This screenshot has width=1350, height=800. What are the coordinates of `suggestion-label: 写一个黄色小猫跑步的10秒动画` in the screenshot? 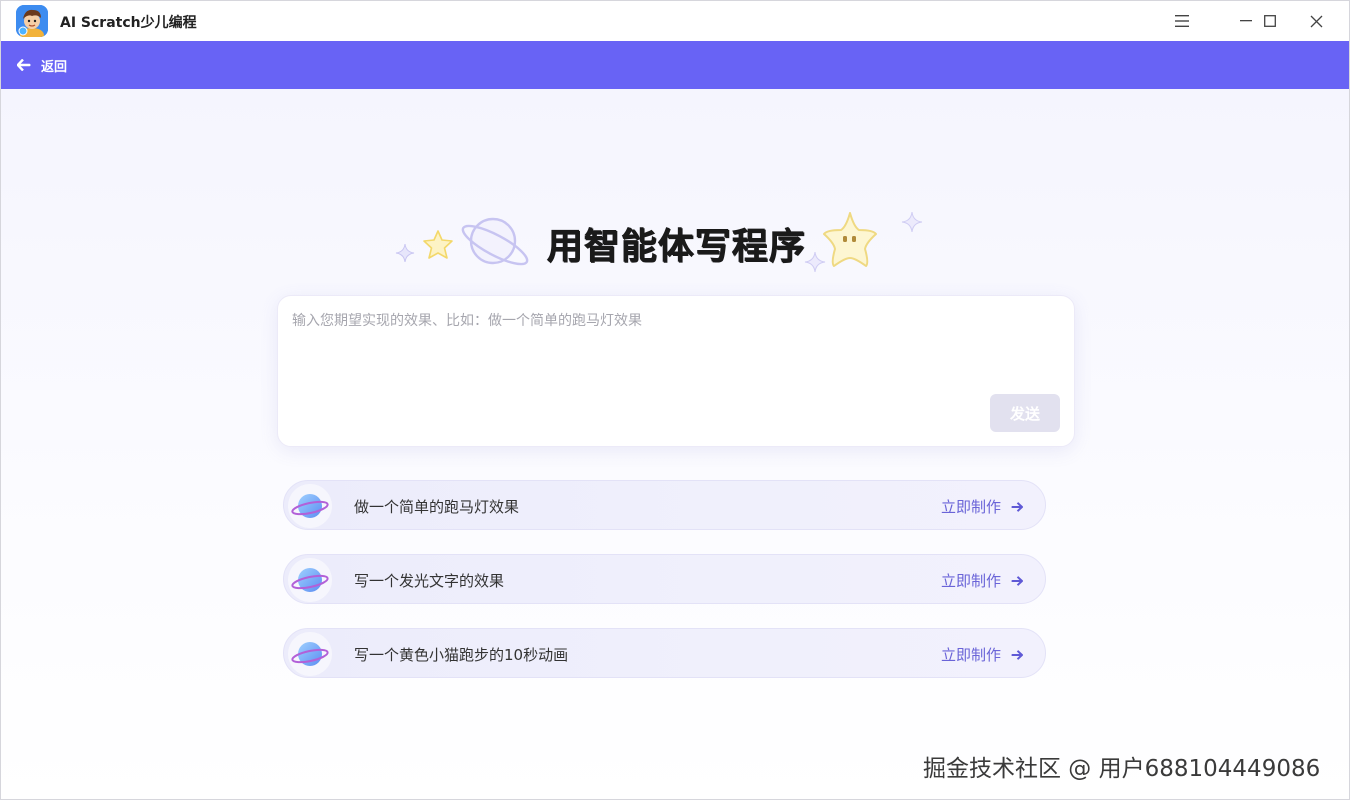 It's located at (461, 655).